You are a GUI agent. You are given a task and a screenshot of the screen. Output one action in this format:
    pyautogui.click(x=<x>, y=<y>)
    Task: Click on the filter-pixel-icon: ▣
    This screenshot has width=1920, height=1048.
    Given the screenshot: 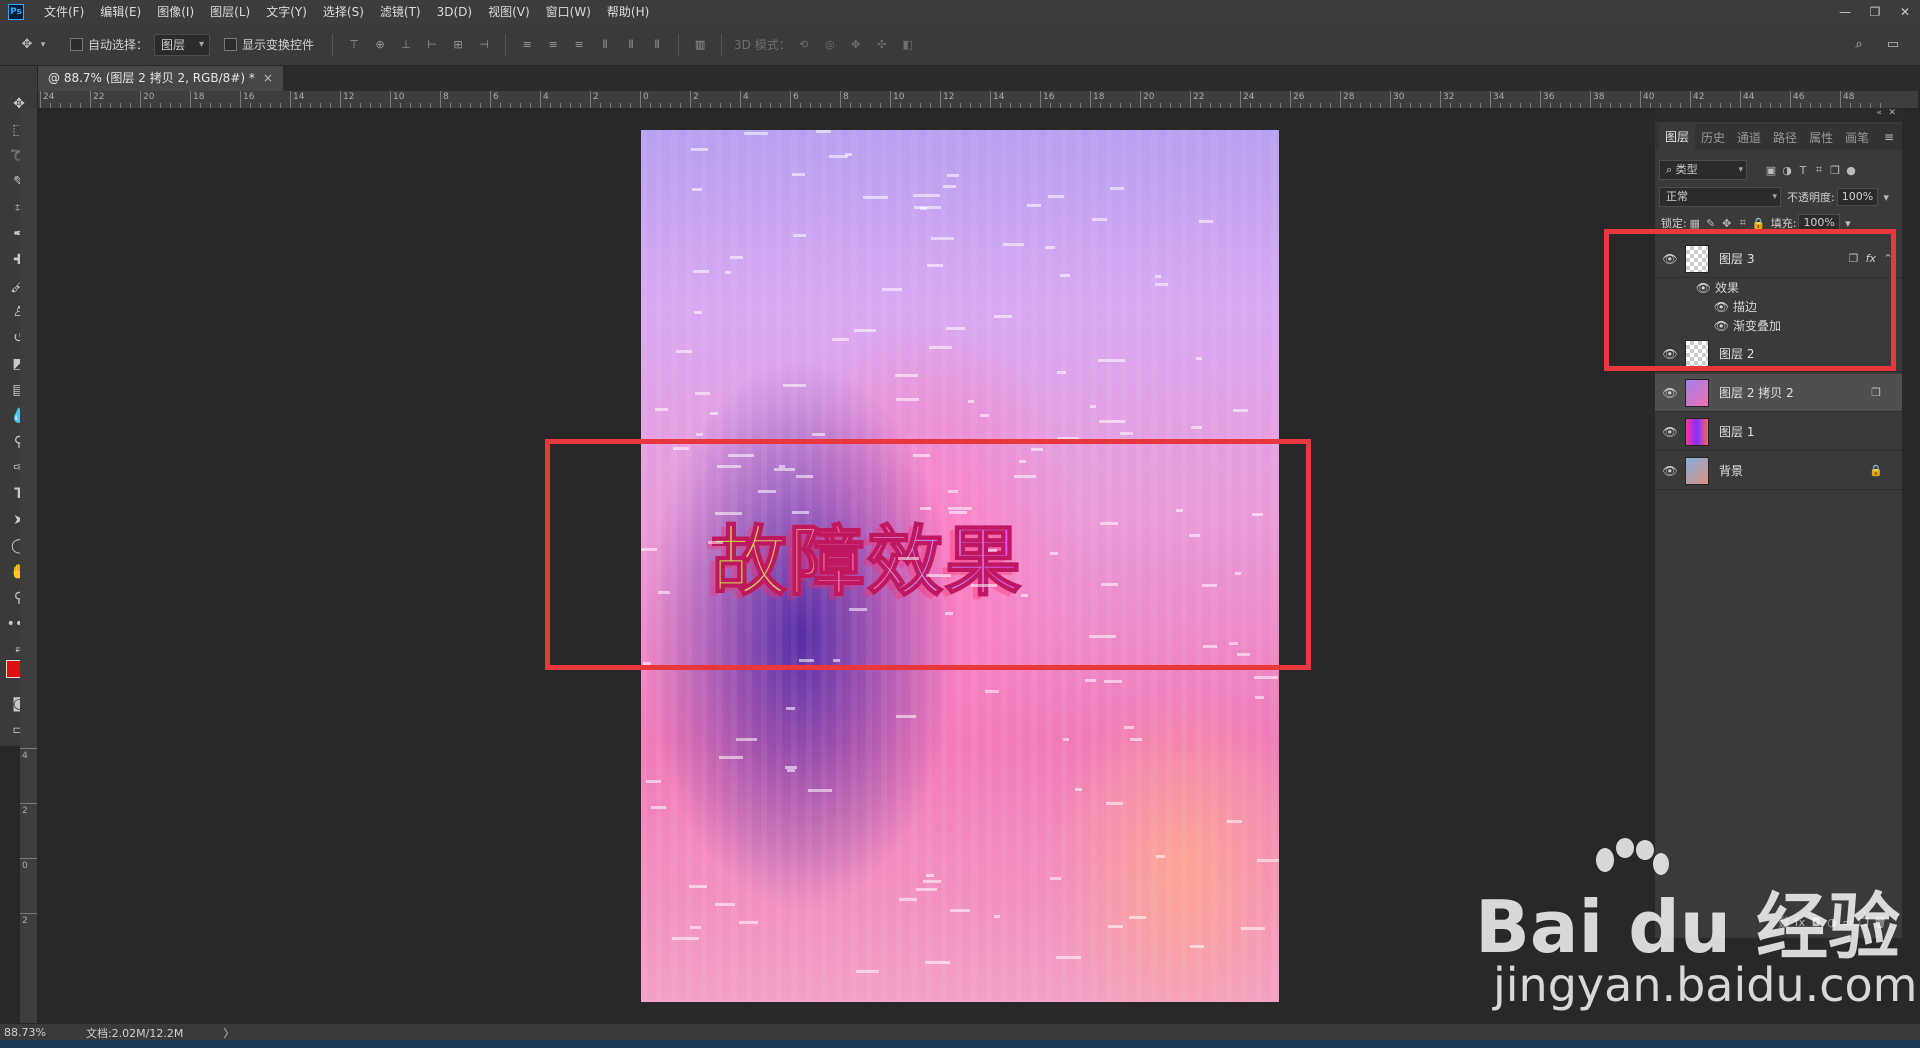 What is the action you would take?
    pyautogui.click(x=1771, y=170)
    